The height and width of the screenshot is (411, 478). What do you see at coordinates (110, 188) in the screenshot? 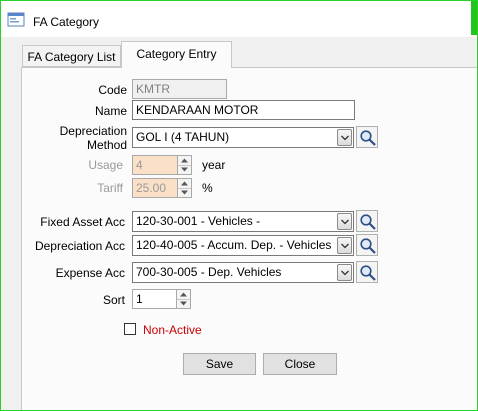
I see `tariff-label: Tariff` at bounding box center [110, 188].